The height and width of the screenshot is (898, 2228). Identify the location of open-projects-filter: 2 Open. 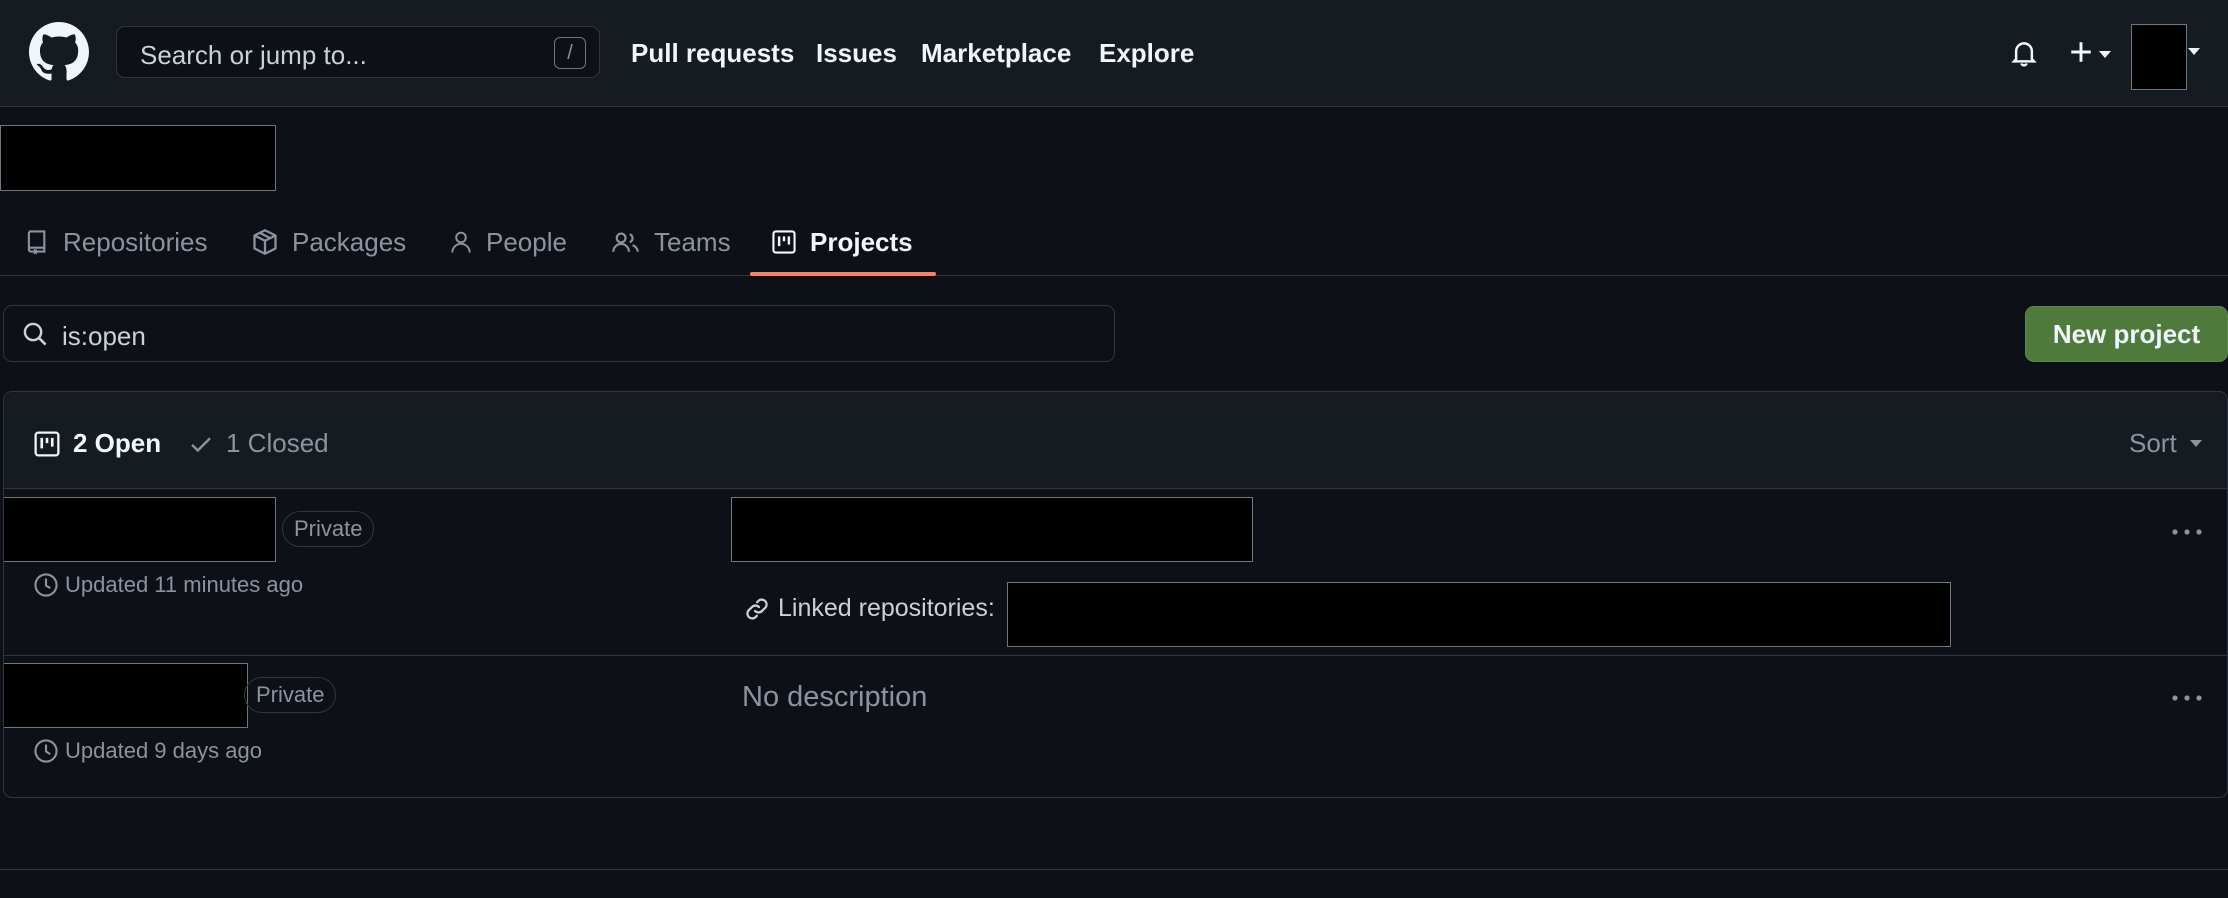
(97, 443).